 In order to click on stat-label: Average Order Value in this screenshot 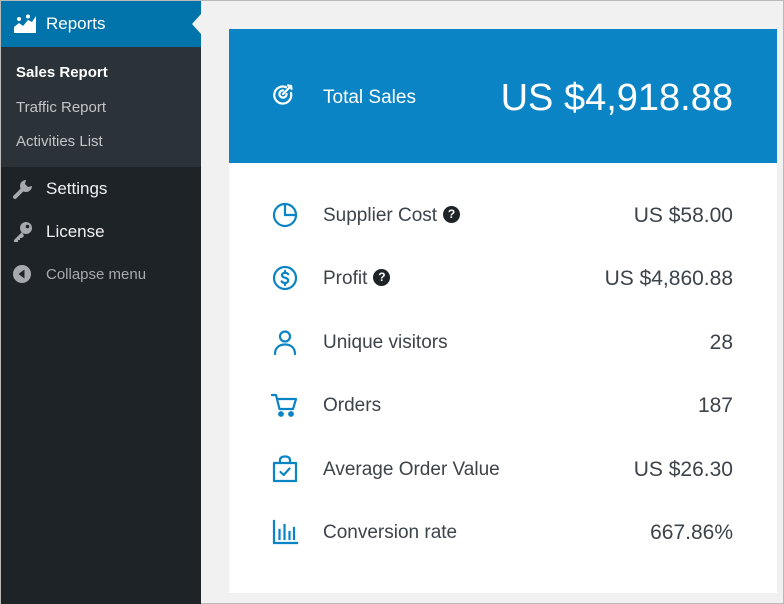, I will do `click(411, 469)`.